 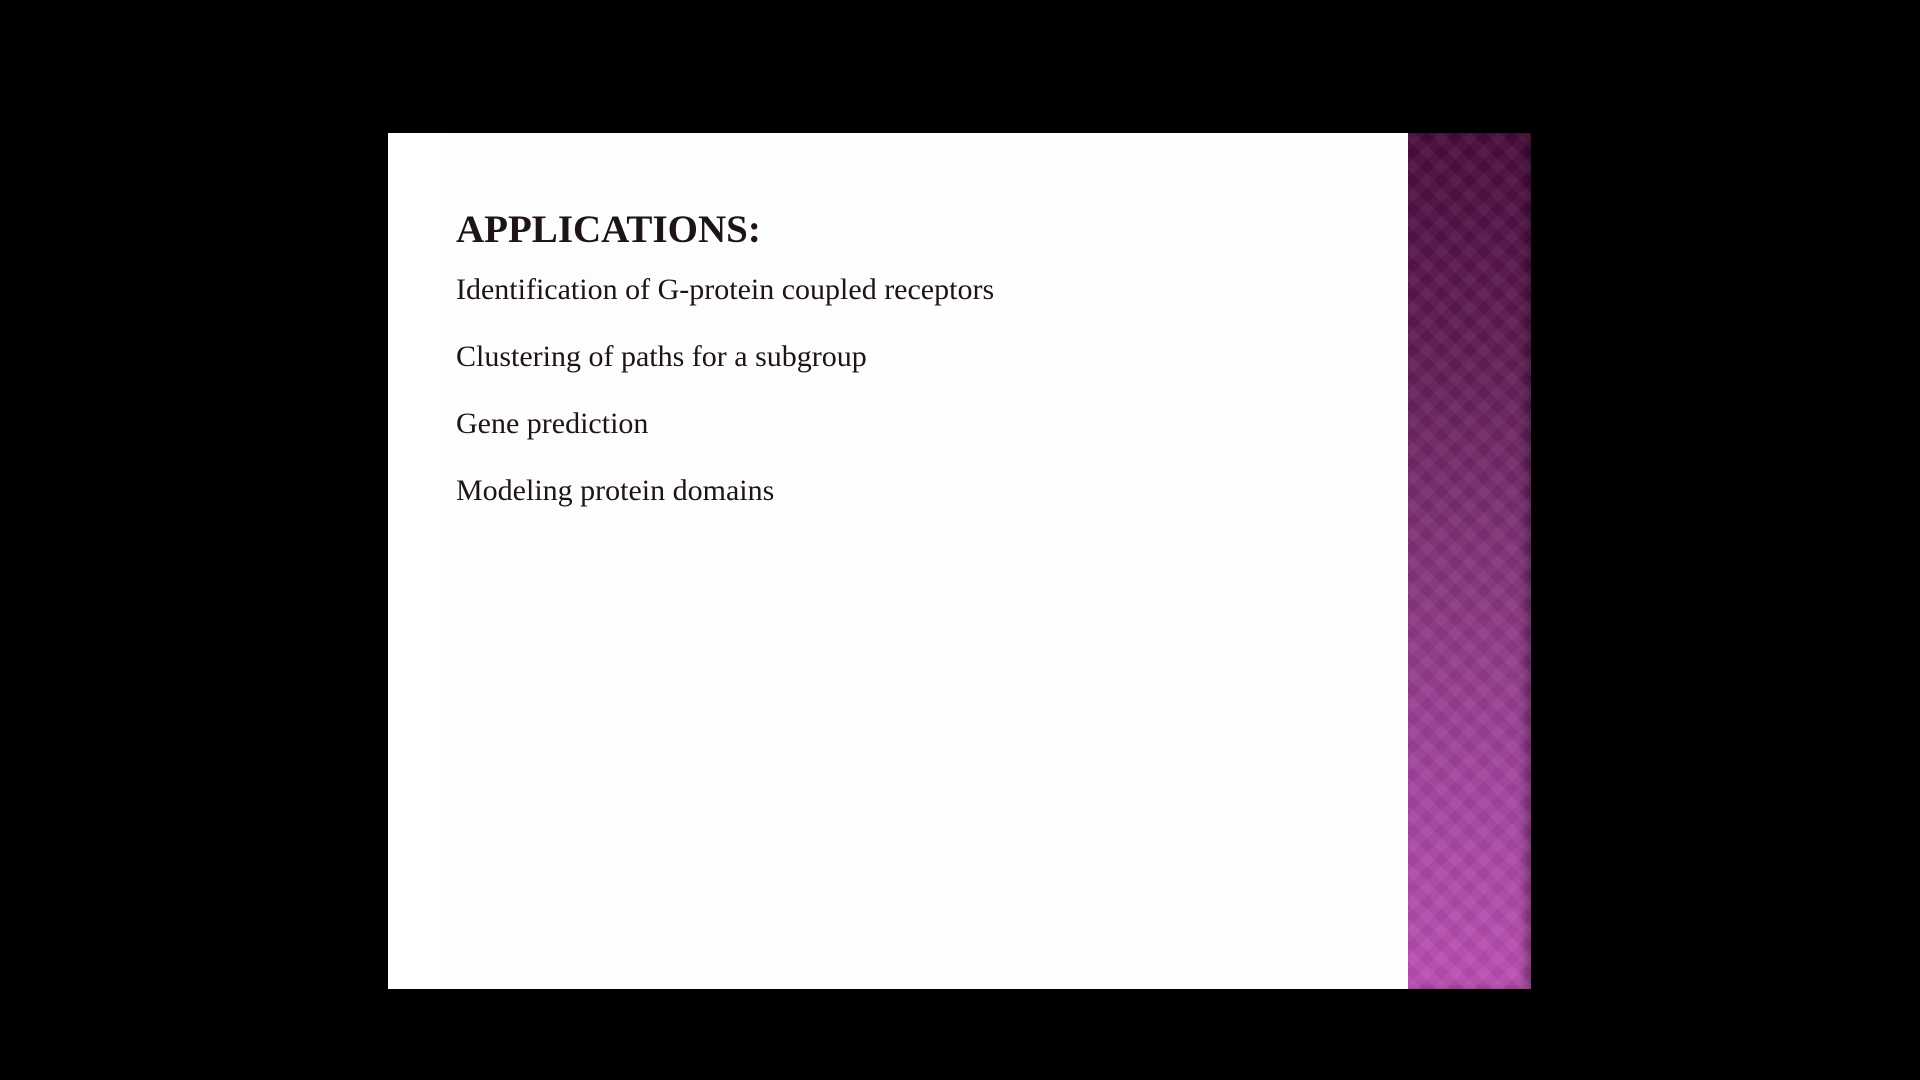 What do you see at coordinates (615, 490) in the screenshot?
I see `list-item: Modeling protein domains` at bounding box center [615, 490].